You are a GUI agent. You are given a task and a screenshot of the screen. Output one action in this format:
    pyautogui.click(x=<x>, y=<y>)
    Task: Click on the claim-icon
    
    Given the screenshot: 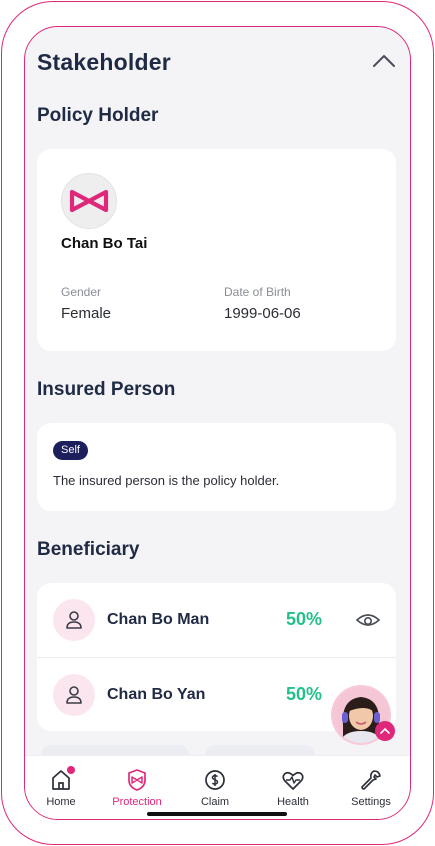 What is the action you would take?
    pyautogui.click(x=215, y=780)
    